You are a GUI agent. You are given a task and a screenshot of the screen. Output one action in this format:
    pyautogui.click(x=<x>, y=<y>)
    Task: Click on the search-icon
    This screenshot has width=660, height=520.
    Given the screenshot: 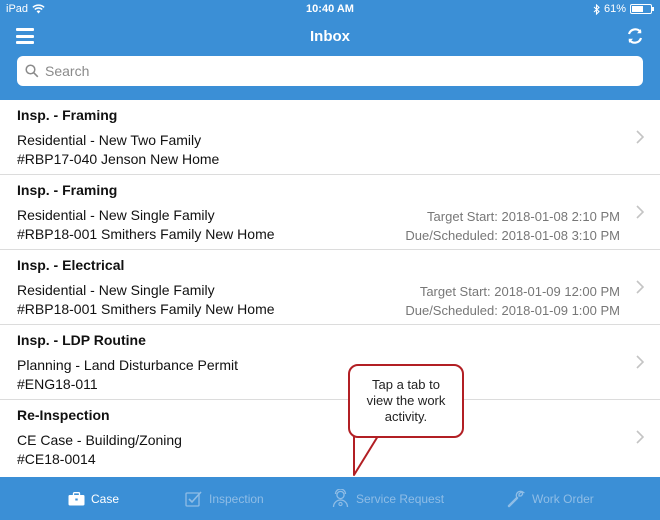 What is the action you would take?
    pyautogui.click(x=32, y=71)
    